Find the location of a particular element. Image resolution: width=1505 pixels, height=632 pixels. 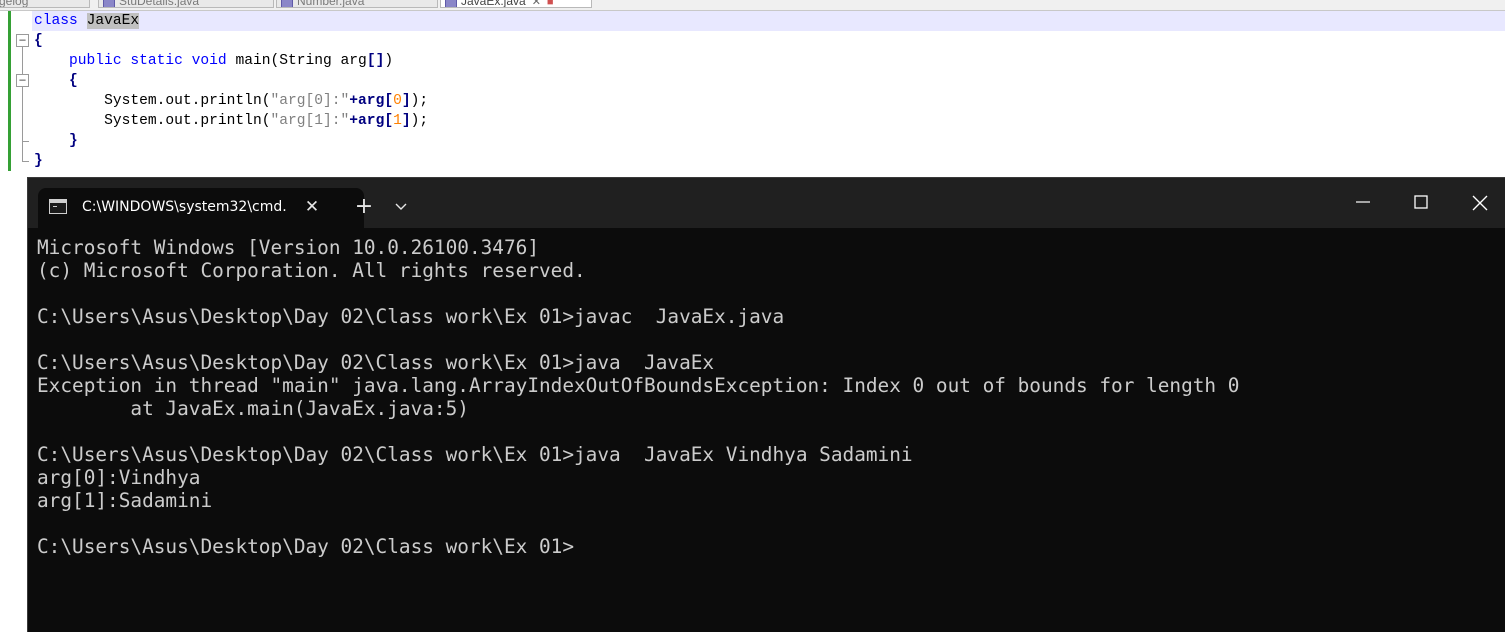

selected-class-name: JavaEx is located at coordinates (113, 21).